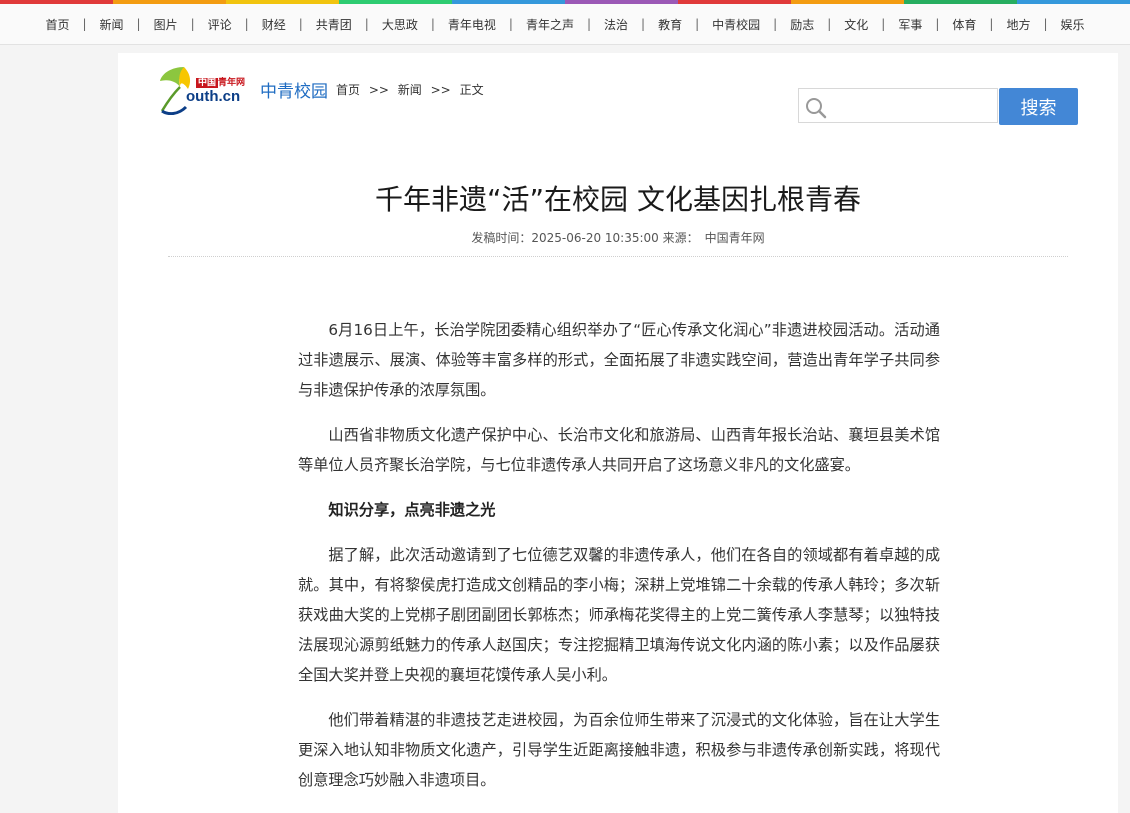 This screenshot has height=813, width=1130. What do you see at coordinates (112, 24) in the screenshot?
I see `nav-item: 新闻` at bounding box center [112, 24].